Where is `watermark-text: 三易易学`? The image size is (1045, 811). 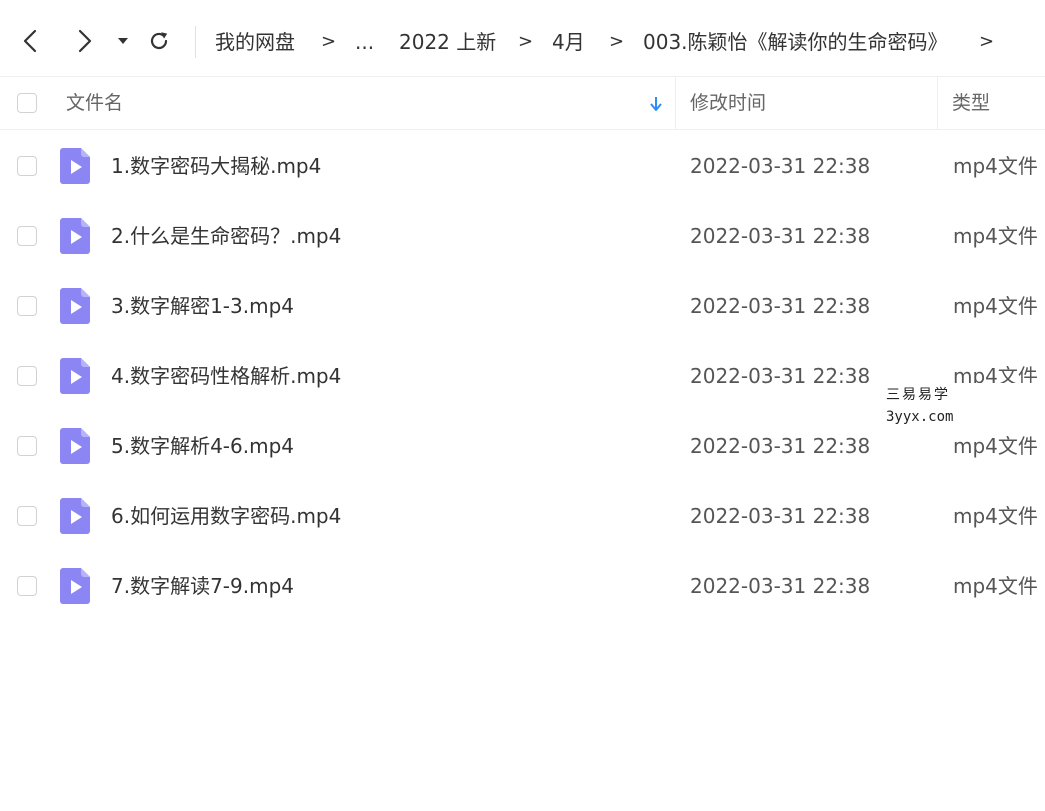
watermark-text: 三易易学 is located at coordinates (918, 395).